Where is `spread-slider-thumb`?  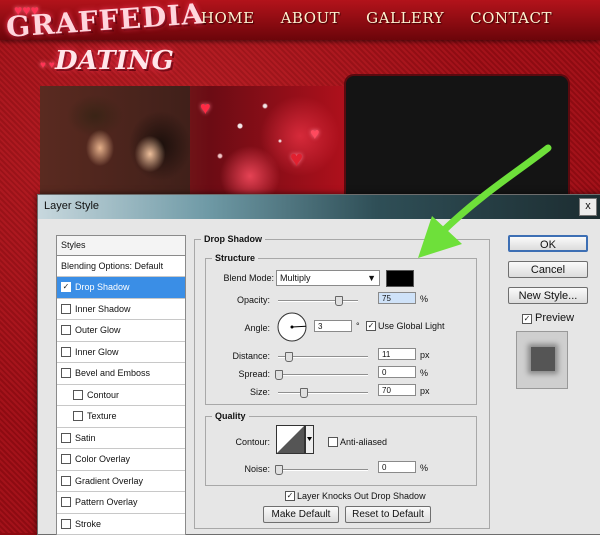 spread-slider-thumb is located at coordinates (279, 375).